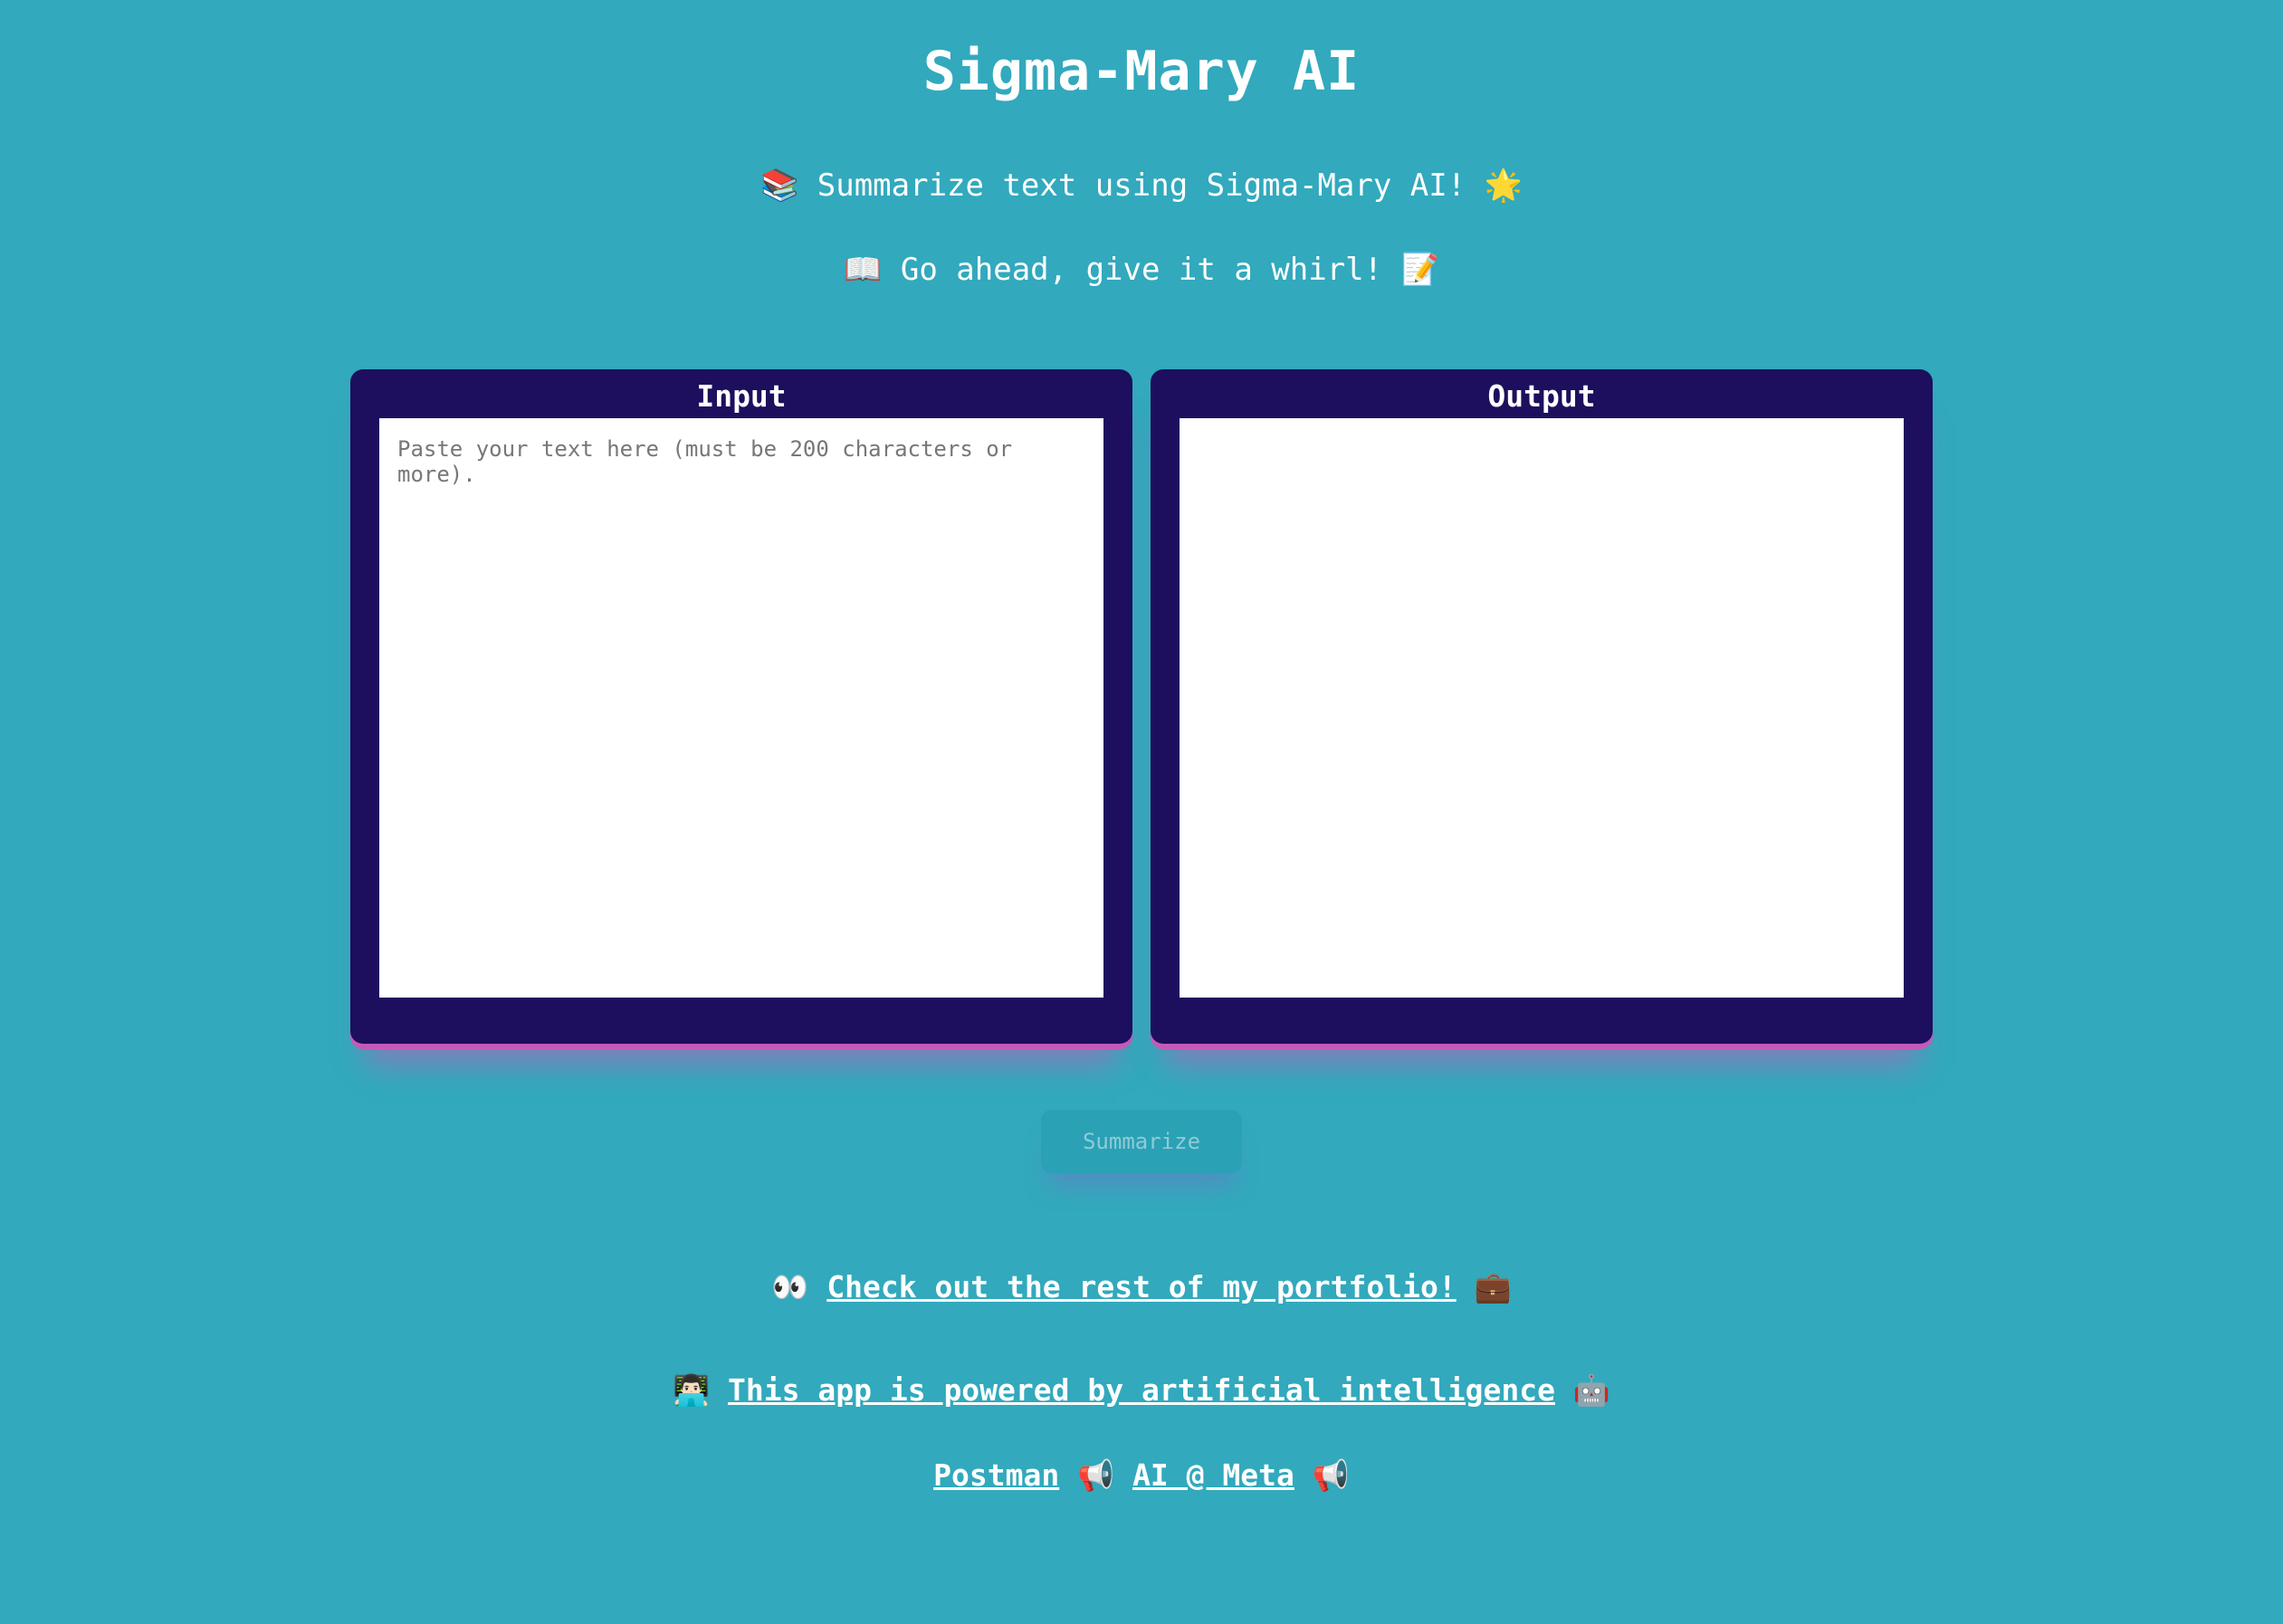  I want to click on technologist-icon: 👨🏻‍💻, so click(692, 1390).